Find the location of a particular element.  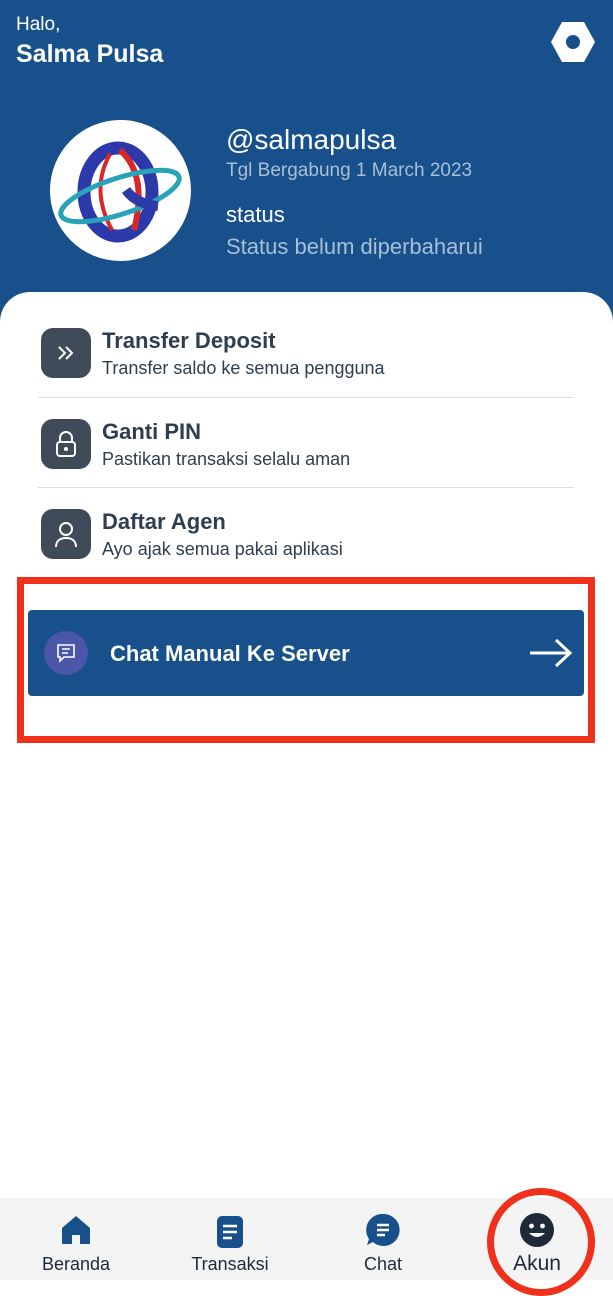

nav-item-transaksi: Transaksi is located at coordinates (230, 1239).